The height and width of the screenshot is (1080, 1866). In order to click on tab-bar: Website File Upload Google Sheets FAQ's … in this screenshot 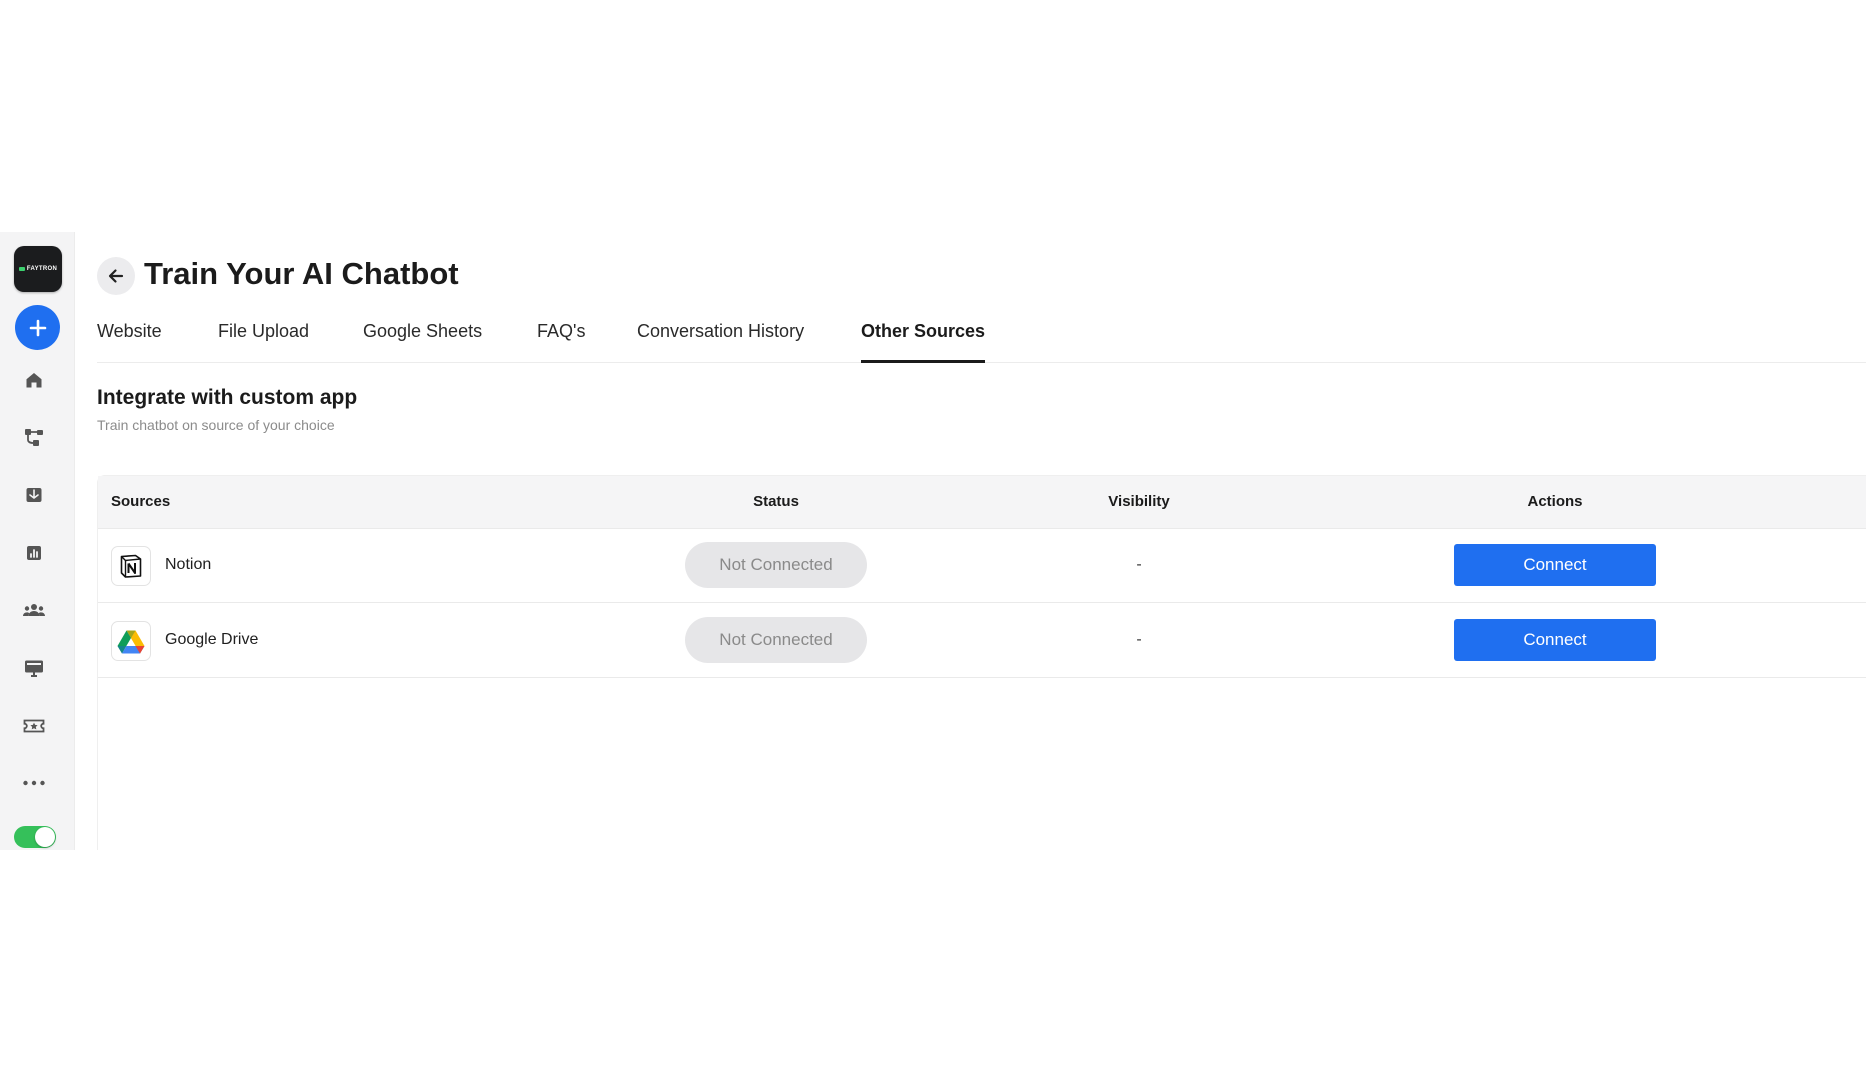, I will do `click(981, 341)`.